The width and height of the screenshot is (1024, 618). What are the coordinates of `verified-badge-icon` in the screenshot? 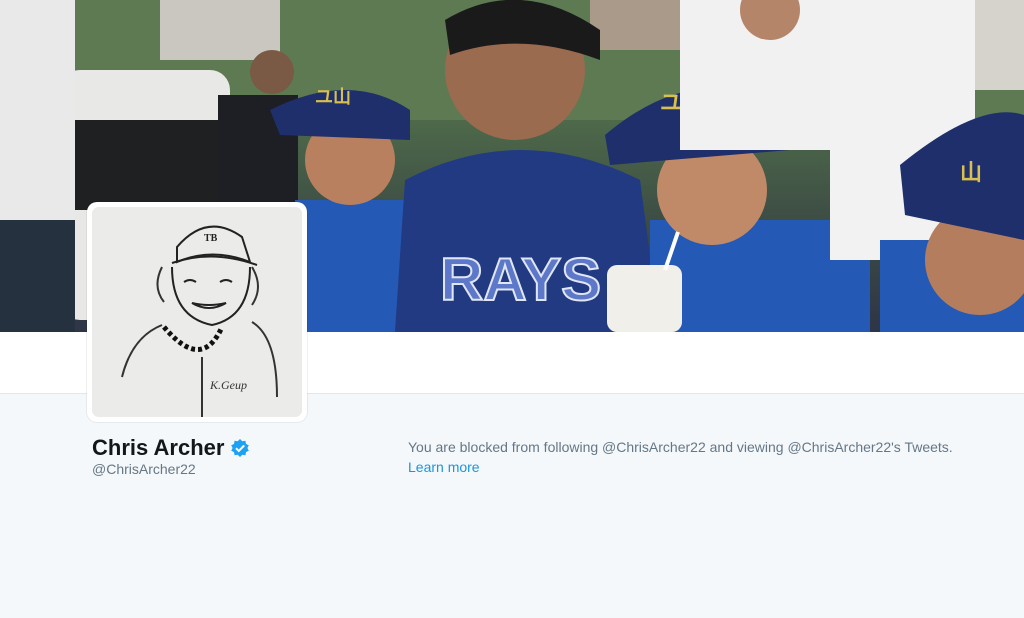 It's located at (240, 448).